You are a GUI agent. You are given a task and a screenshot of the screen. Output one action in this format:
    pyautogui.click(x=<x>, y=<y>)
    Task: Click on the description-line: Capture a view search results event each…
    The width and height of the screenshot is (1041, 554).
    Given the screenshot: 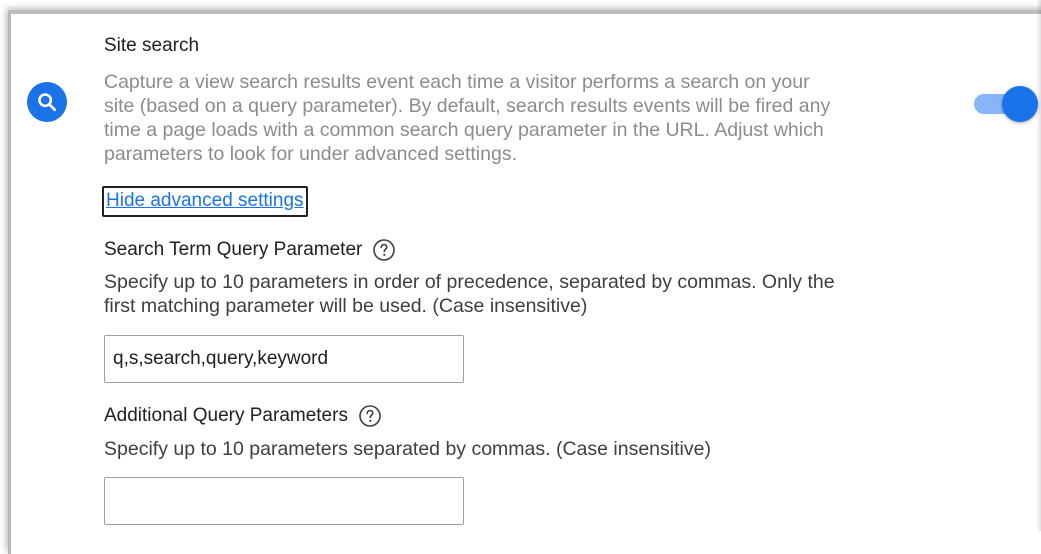 What is the action you would take?
    pyautogui.click(x=457, y=82)
    